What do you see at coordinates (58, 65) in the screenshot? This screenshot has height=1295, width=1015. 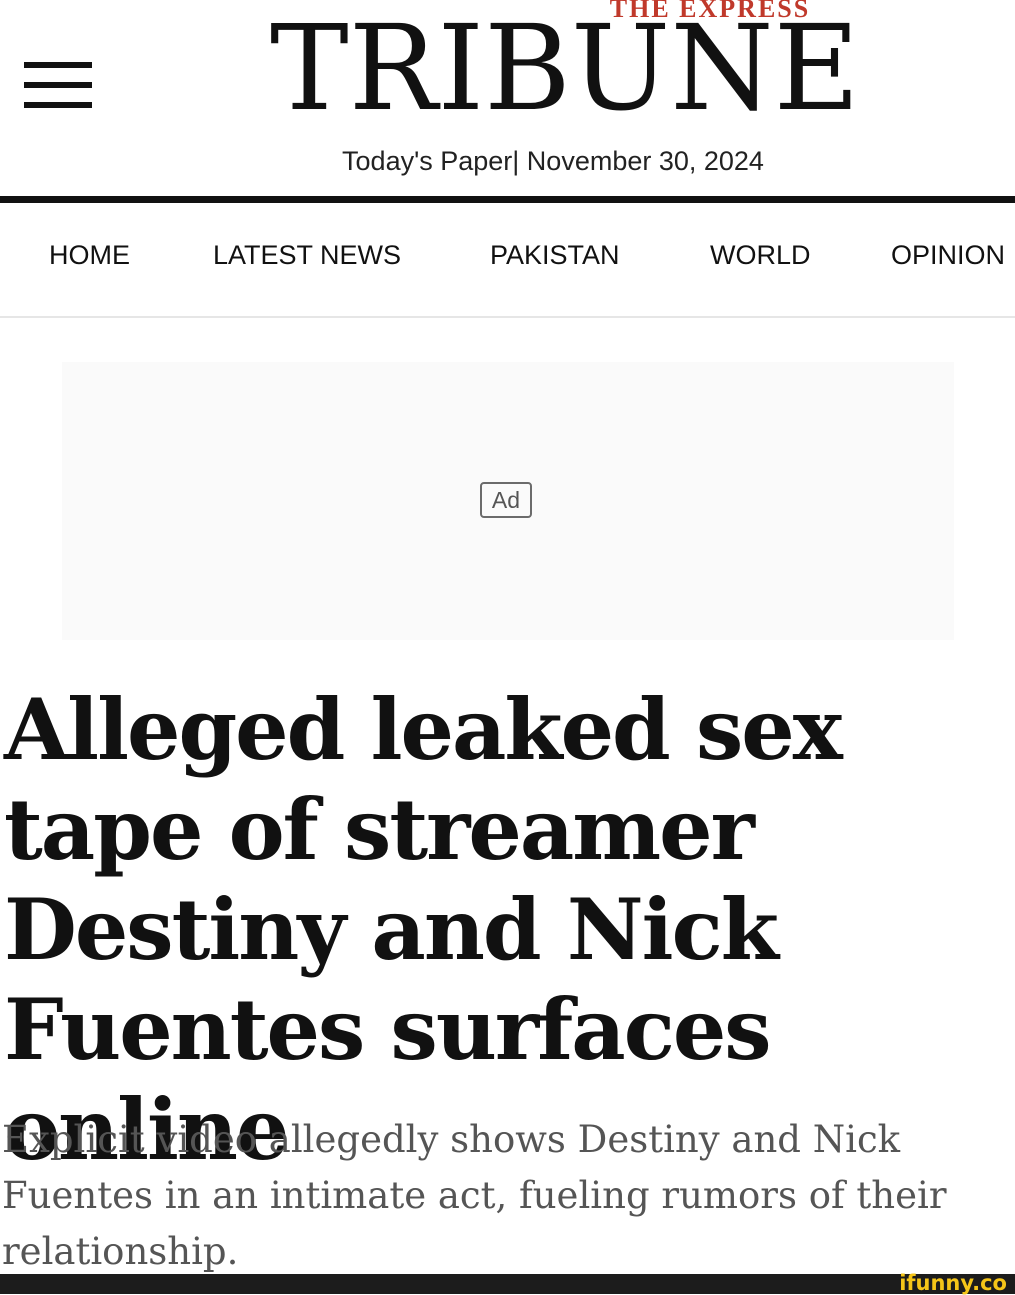 I see `menu-bar-top` at bounding box center [58, 65].